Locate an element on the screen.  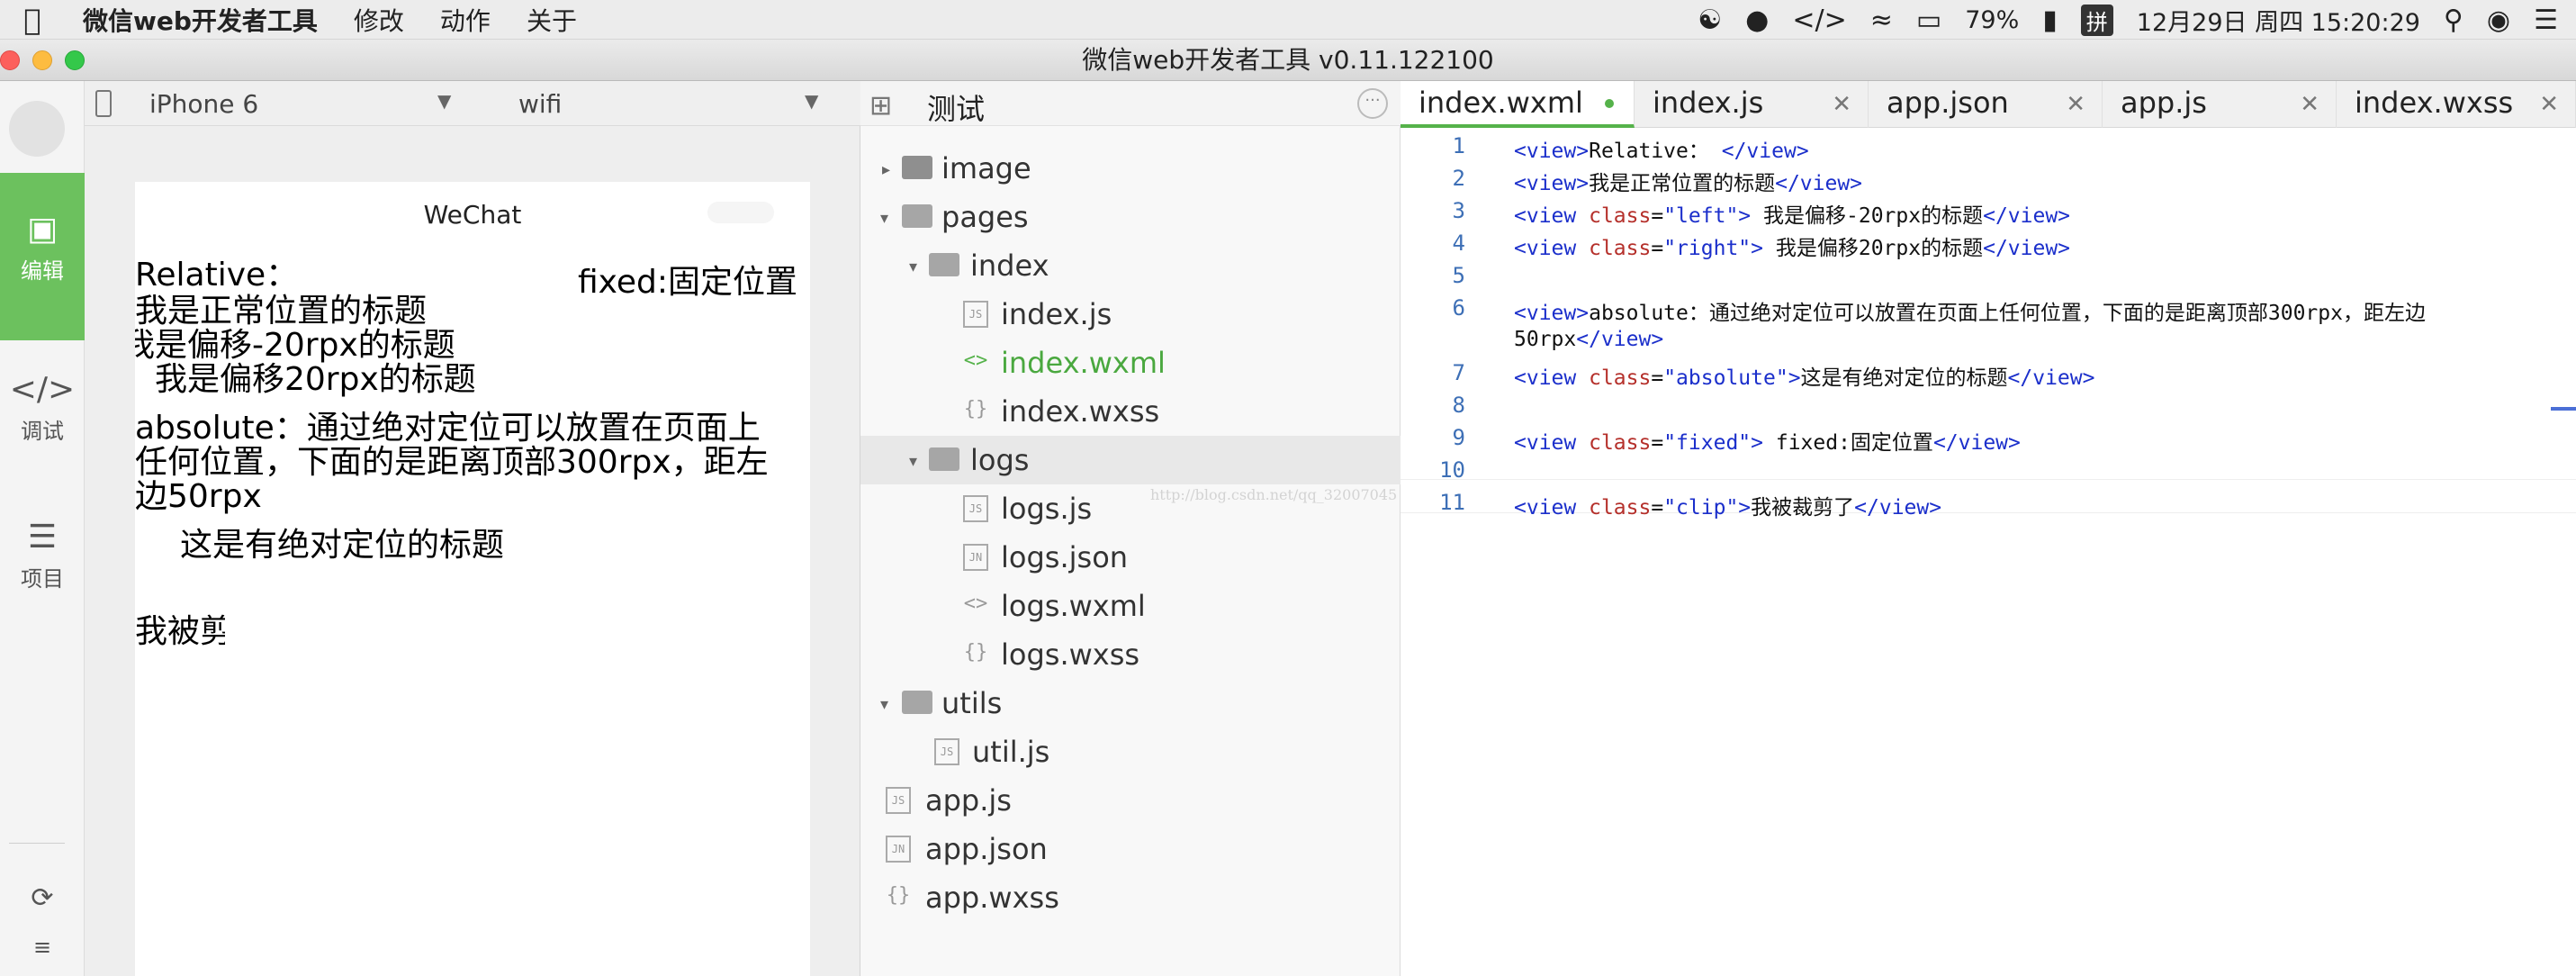
wechat-icon: ☯ is located at coordinates (1710, 20).